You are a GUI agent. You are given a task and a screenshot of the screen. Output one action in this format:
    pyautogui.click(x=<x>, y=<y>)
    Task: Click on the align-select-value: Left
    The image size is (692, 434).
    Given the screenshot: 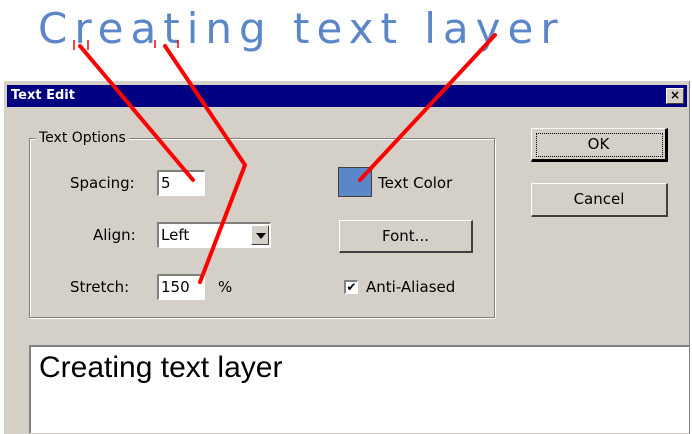 What is the action you would take?
    pyautogui.click(x=175, y=235)
    